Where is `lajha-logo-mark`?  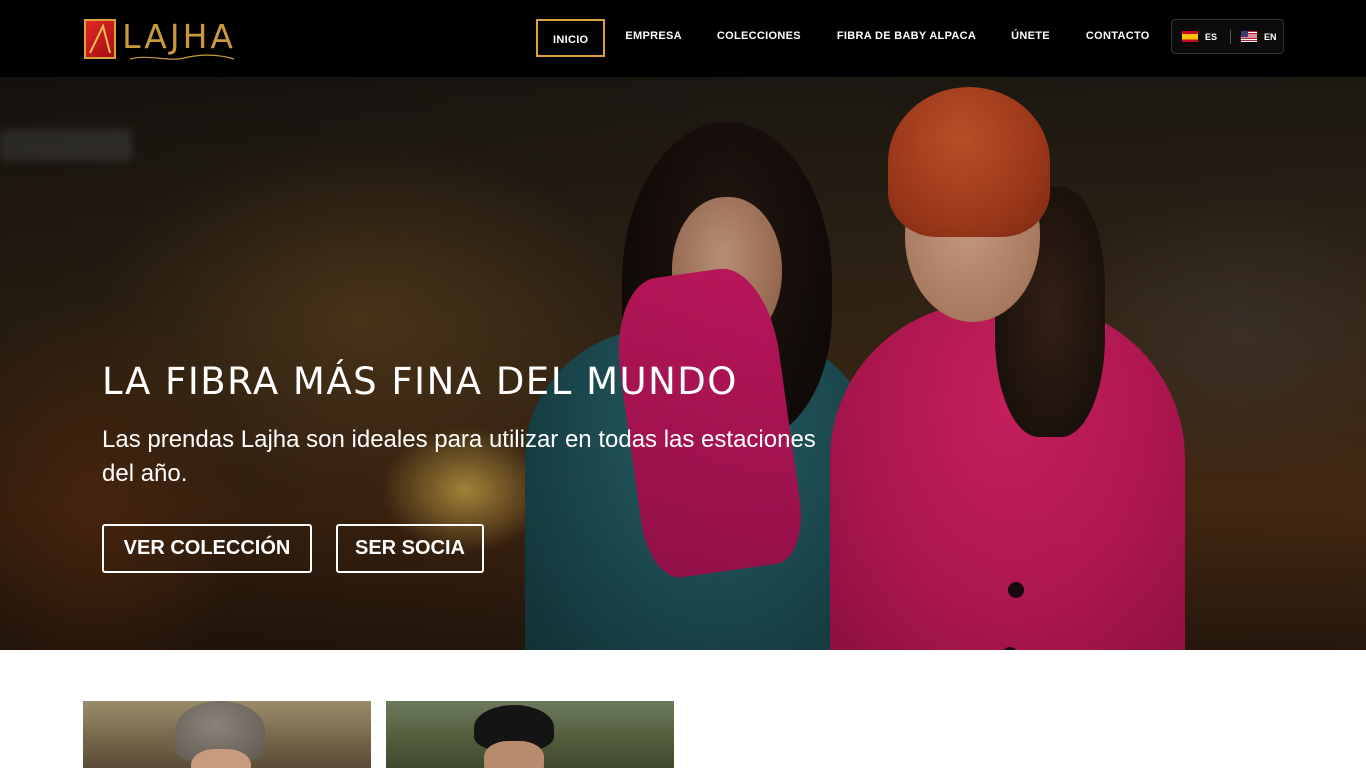 lajha-logo-mark is located at coordinates (100, 39).